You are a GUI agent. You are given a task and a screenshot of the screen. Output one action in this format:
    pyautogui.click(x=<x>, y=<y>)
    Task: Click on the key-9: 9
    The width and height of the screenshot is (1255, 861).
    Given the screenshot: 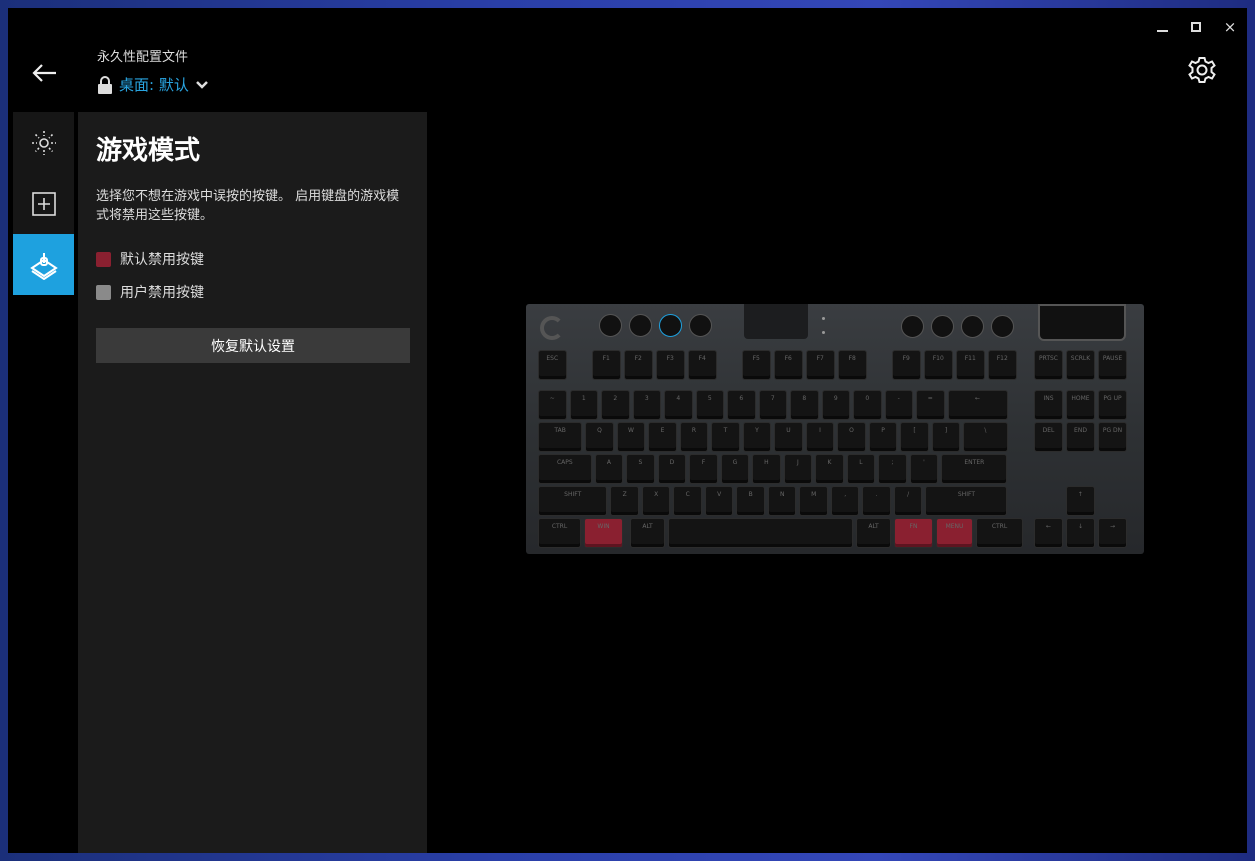 What is the action you would take?
    pyautogui.click(x=835, y=405)
    